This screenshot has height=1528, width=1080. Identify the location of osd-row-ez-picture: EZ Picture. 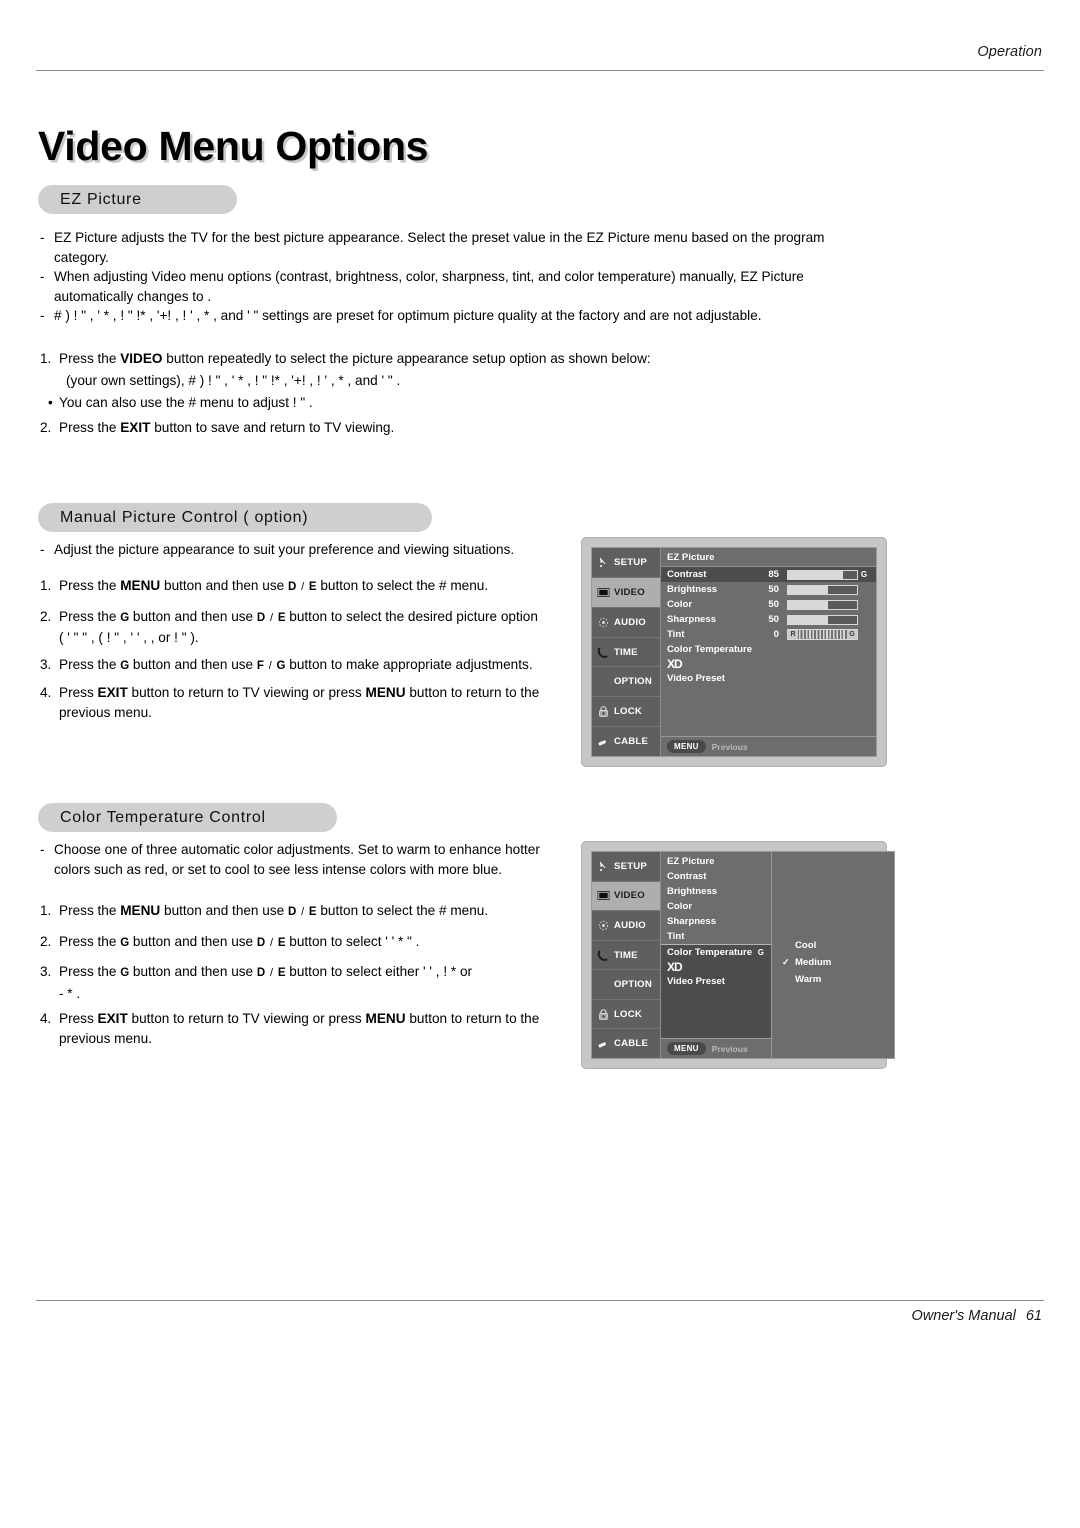
(716, 860).